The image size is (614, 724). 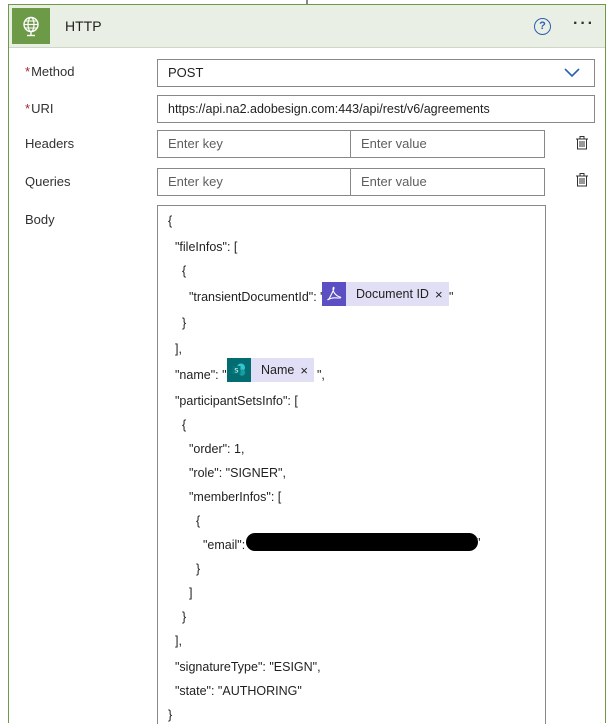 I want to click on globe-icon, so click(x=31, y=26).